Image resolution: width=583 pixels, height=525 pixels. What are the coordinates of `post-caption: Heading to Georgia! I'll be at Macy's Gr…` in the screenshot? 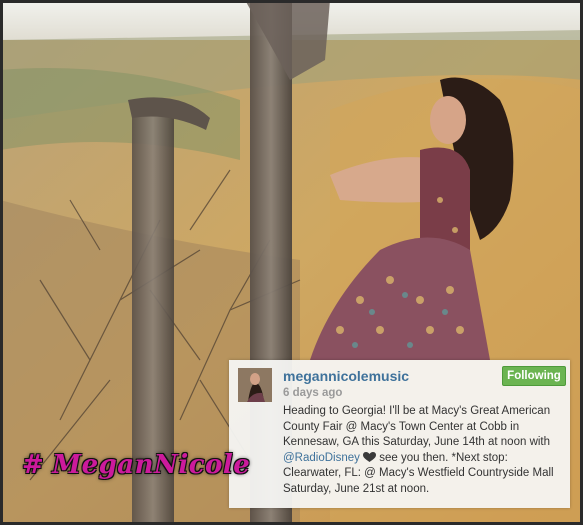 It's located at (424, 450).